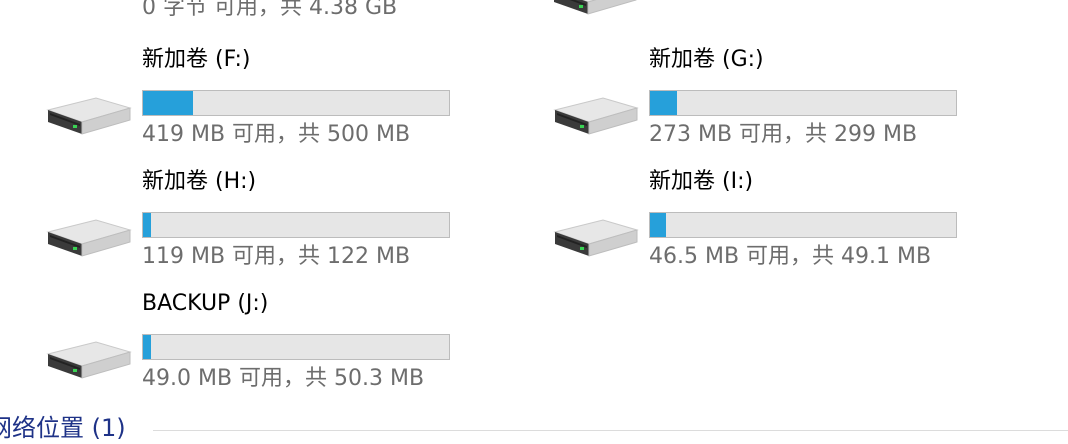 This screenshot has height=444, width=1068. I want to click on drive-label: 新加卷 (H:), so click(199, 181).